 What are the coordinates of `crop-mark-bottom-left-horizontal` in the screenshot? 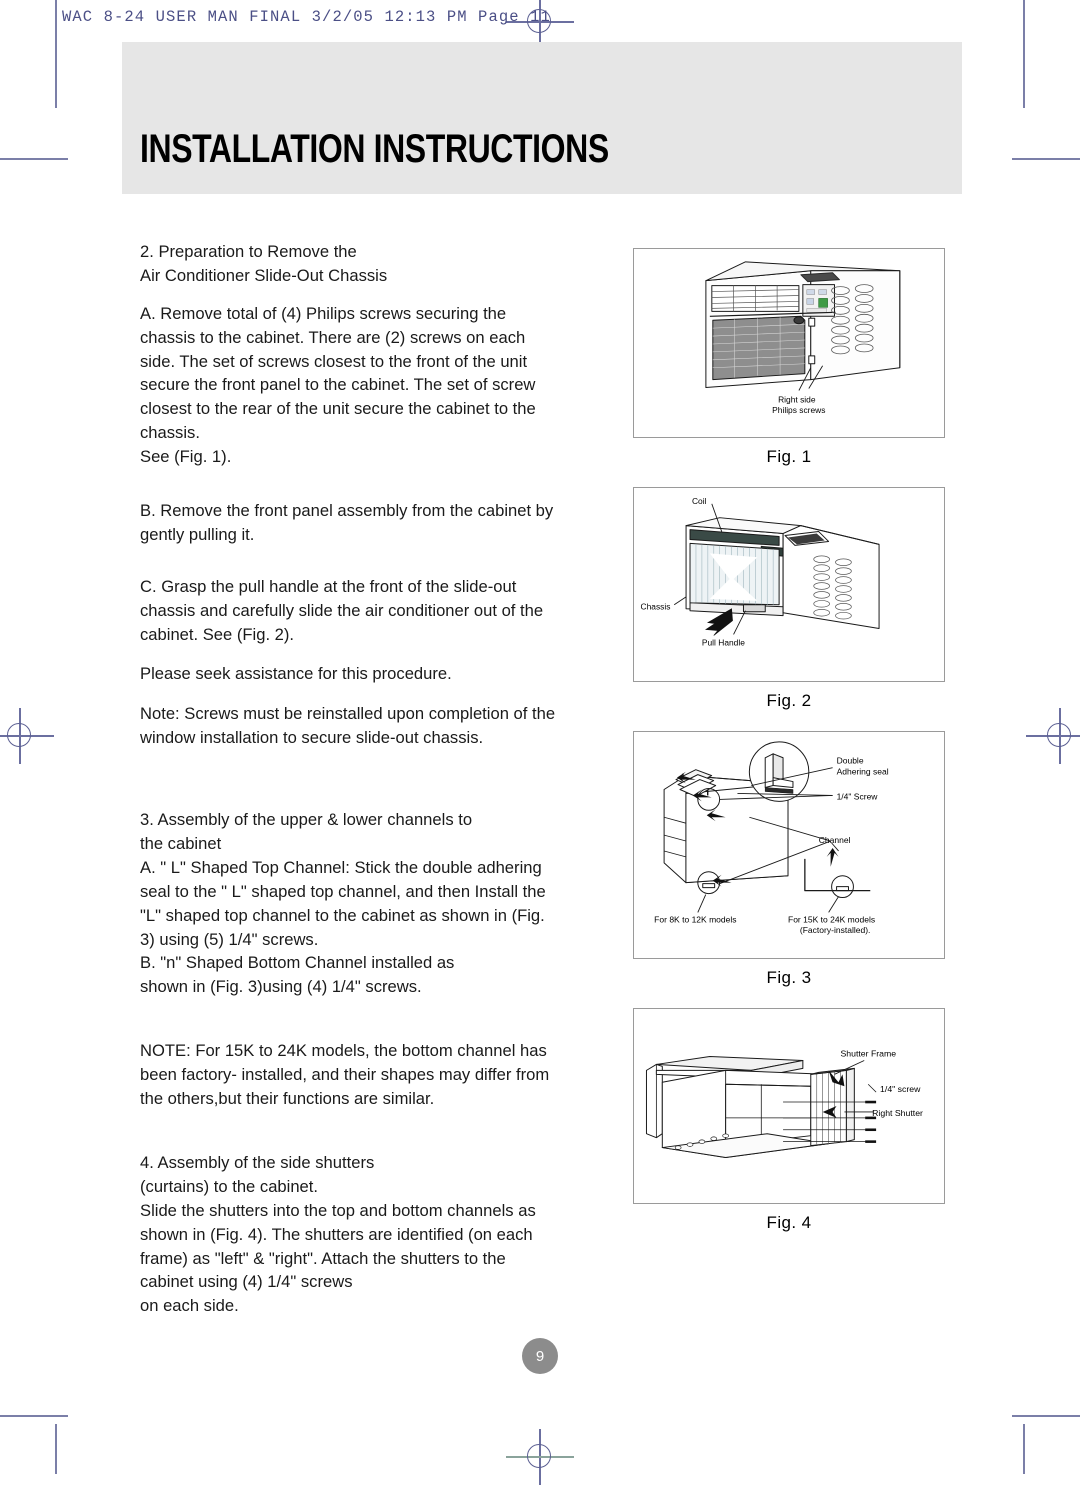 It's located at (34, 1416).